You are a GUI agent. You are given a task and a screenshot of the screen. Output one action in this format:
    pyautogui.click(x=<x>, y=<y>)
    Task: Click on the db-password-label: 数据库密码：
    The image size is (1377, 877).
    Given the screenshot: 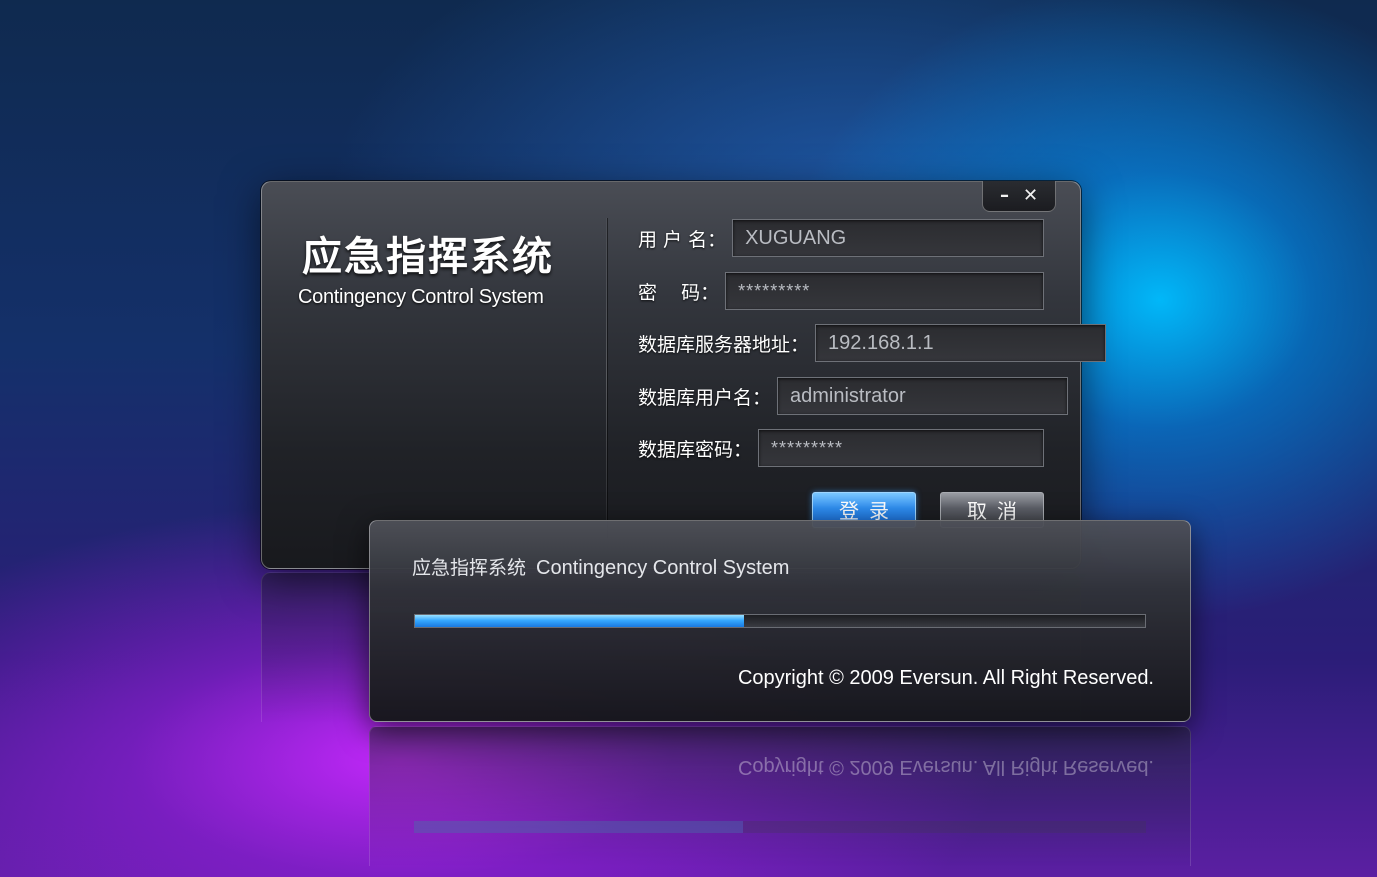 What is the action you would take?
    pyautogui.click(x=695, y=449)
    